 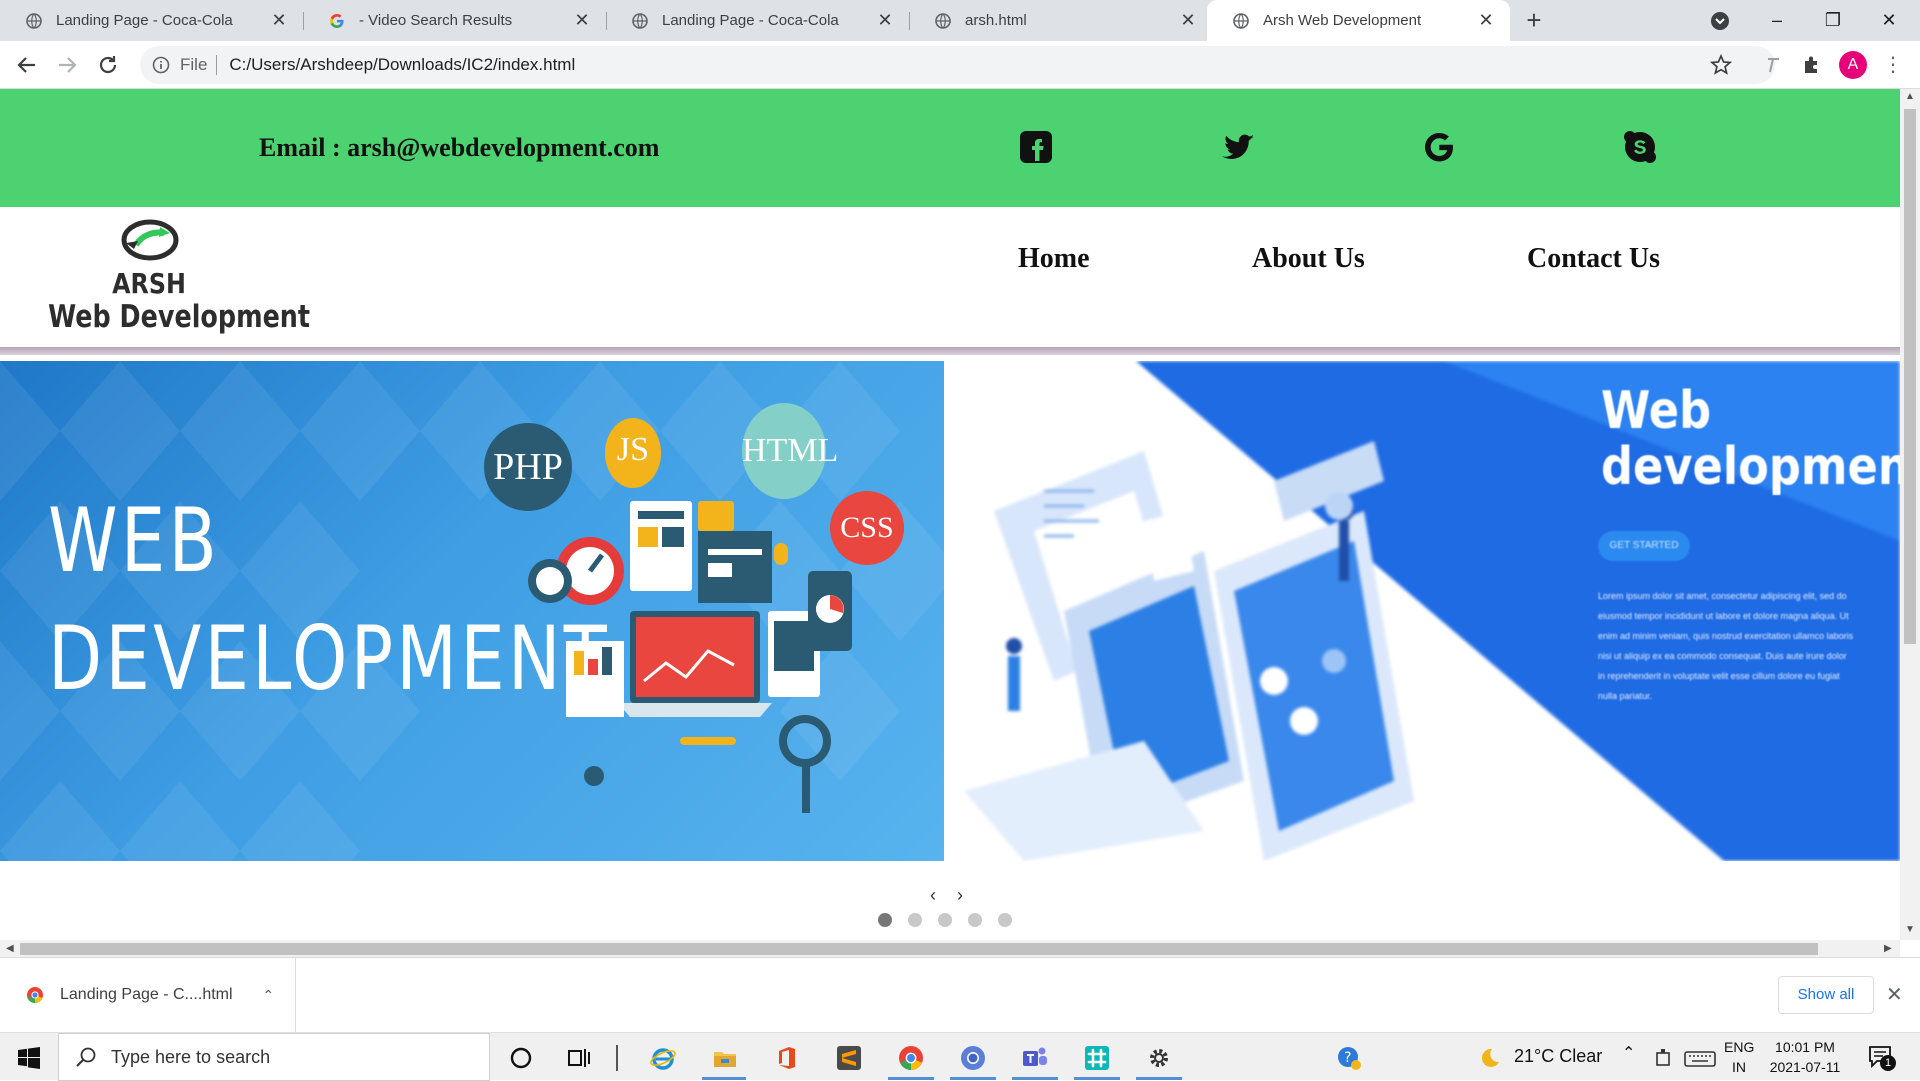 I want to click on url-scheme: File, so click(x=199, y=65).